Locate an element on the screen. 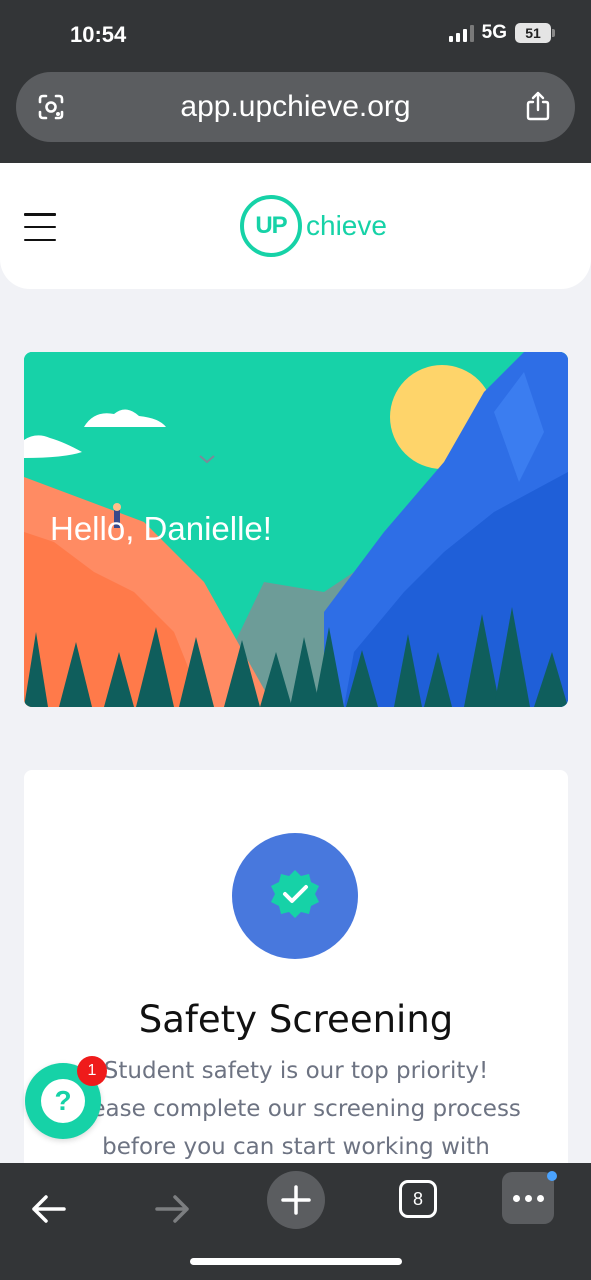  card-title: Safety Screening is located at coordinates (296, 1019).